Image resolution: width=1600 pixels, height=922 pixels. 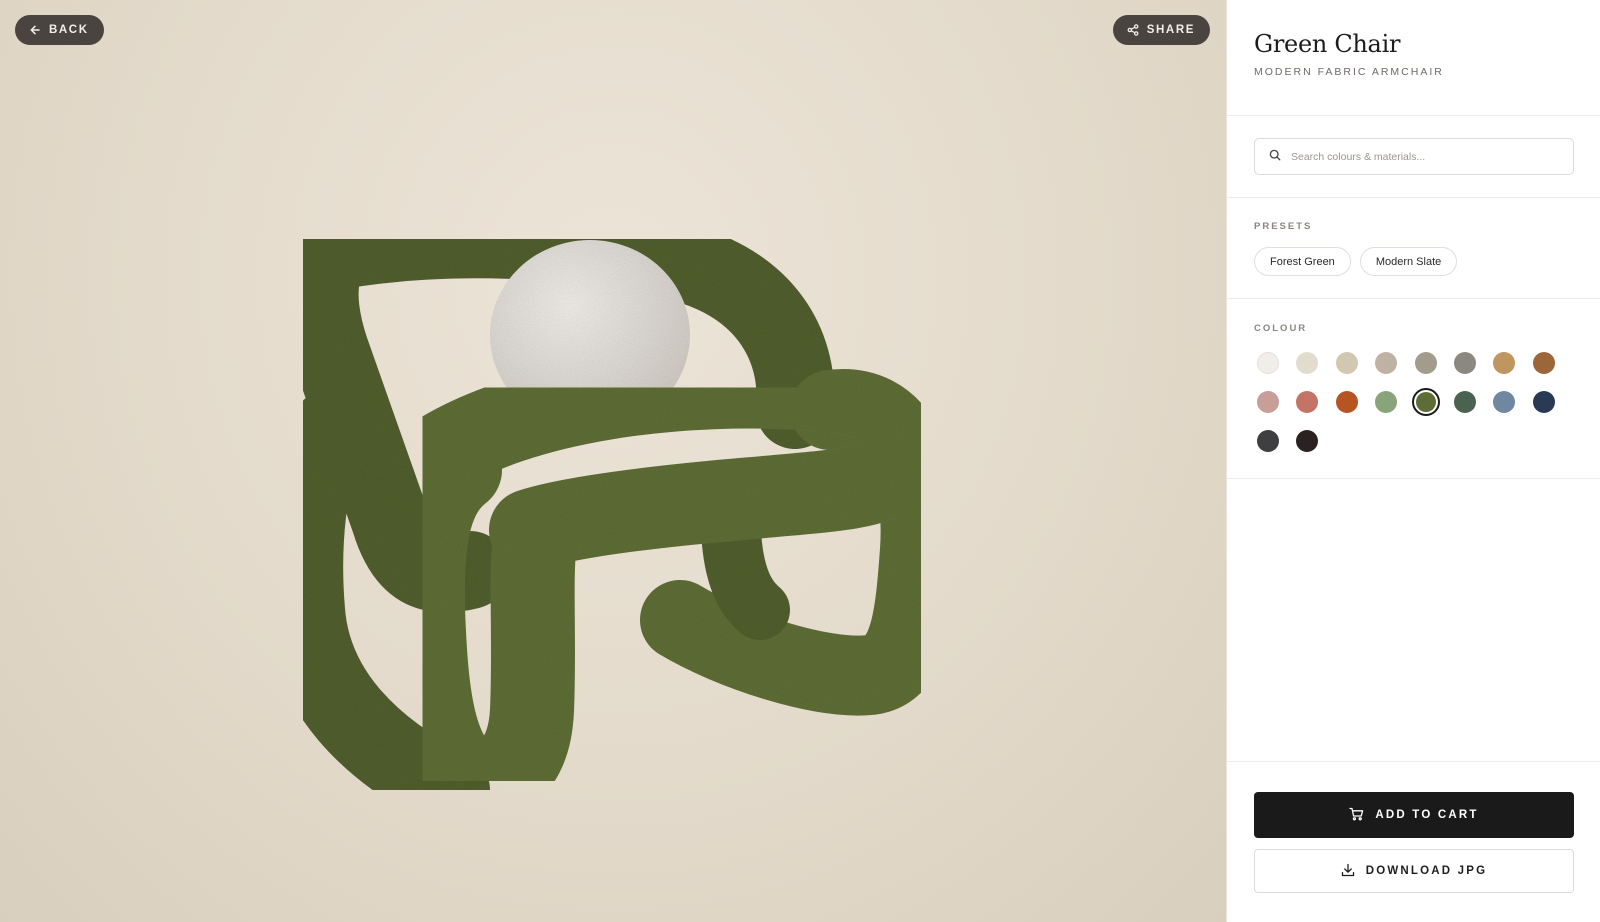 I want to click on download-icon, so click(x=1348, y=871).